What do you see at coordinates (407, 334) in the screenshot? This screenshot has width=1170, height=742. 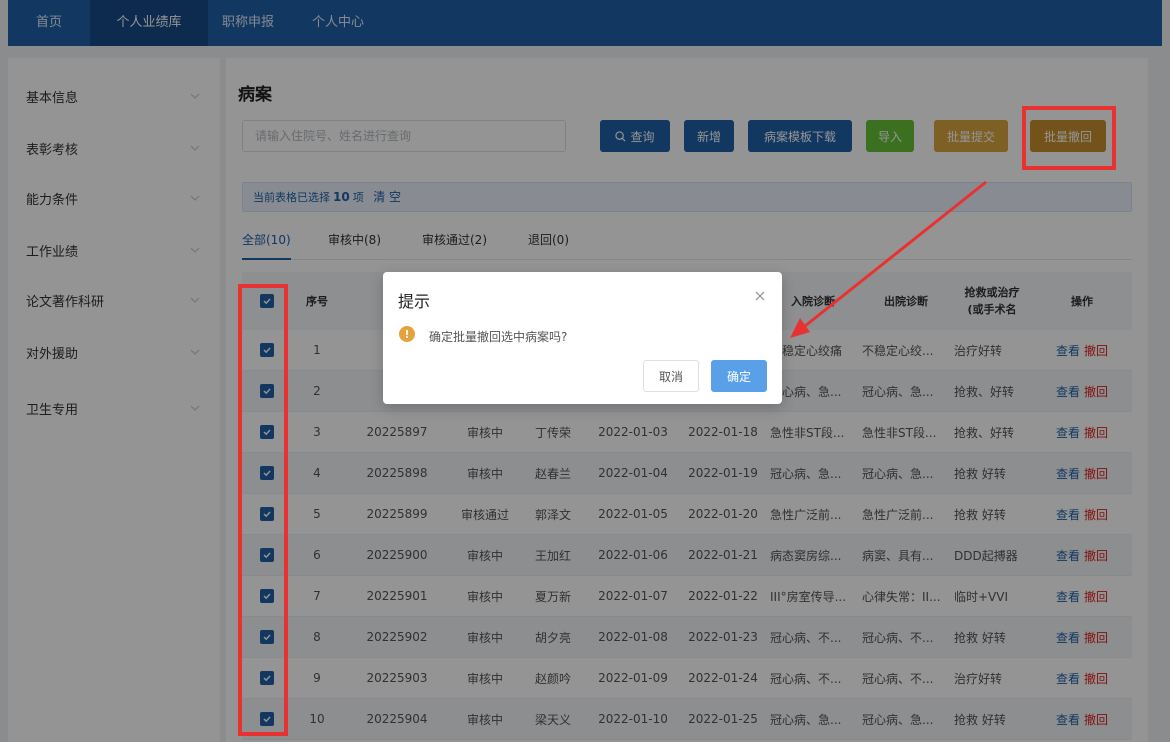 I see `warning-icon: !` at bounding box center [407, 334].